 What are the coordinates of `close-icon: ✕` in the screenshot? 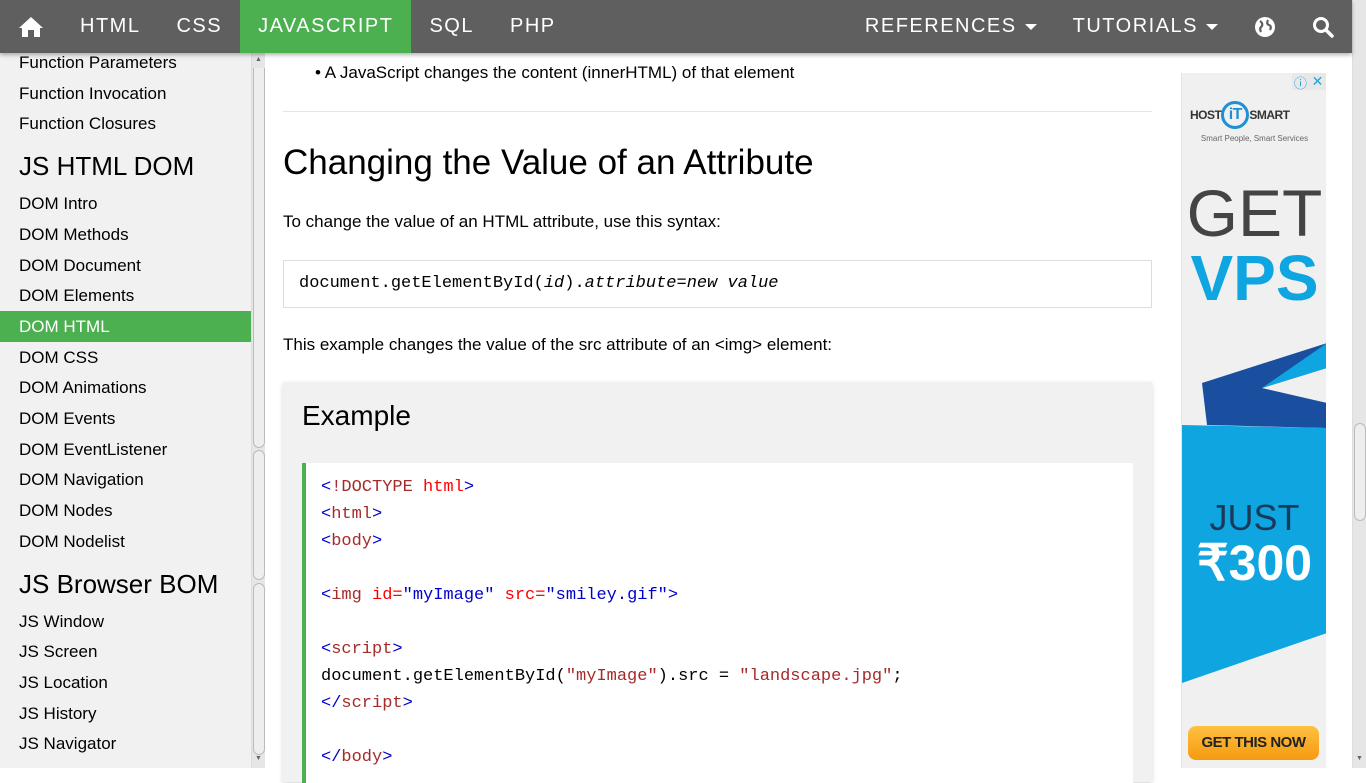 It's located at (1317, 81).